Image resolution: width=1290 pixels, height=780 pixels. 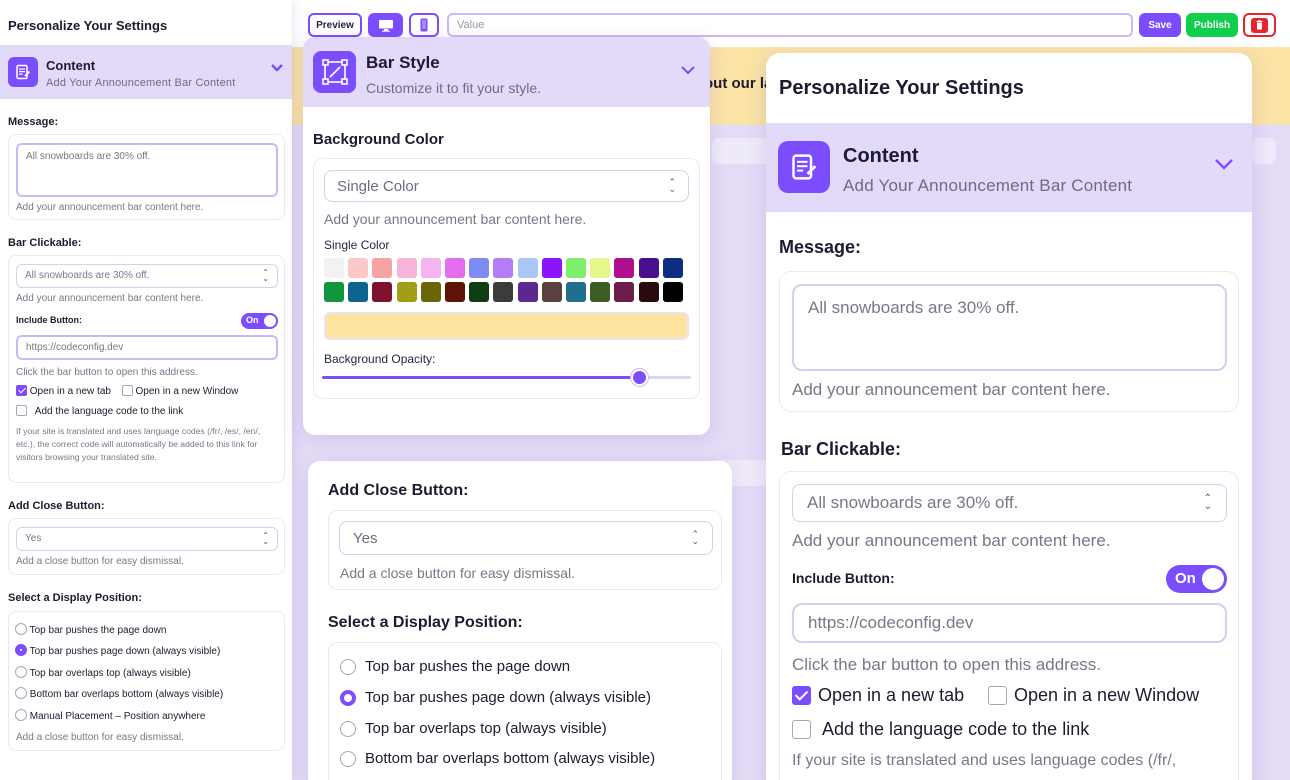 What do you see at coordinates (45, 243) in the screenshot?
I see `bar-clickable-label: Bar Clickable:` at bounding box center [45, 243].